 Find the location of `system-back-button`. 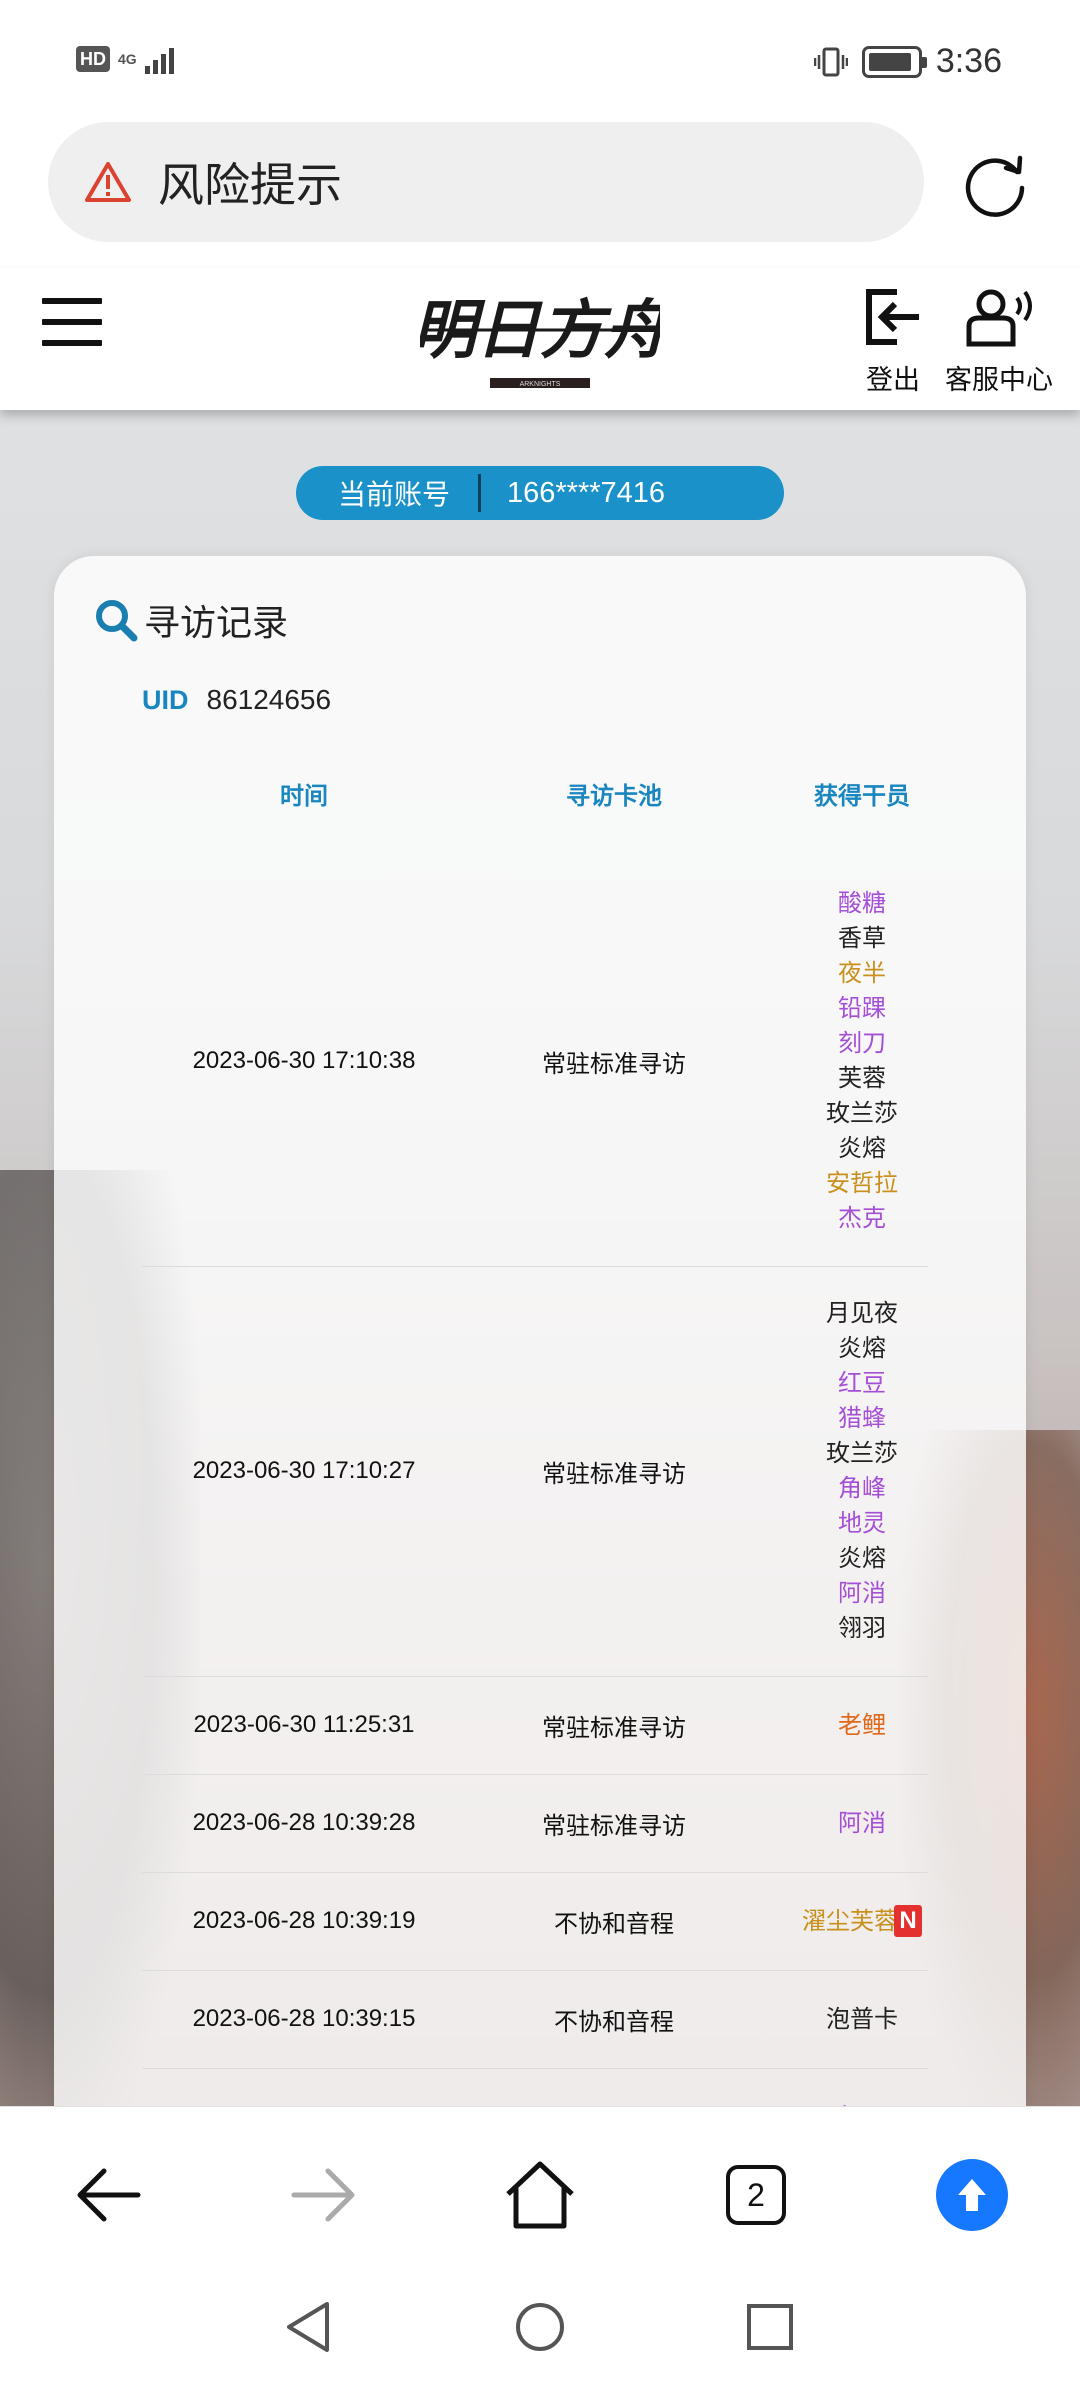

system-back-button is located at coordinates (308, 2327).